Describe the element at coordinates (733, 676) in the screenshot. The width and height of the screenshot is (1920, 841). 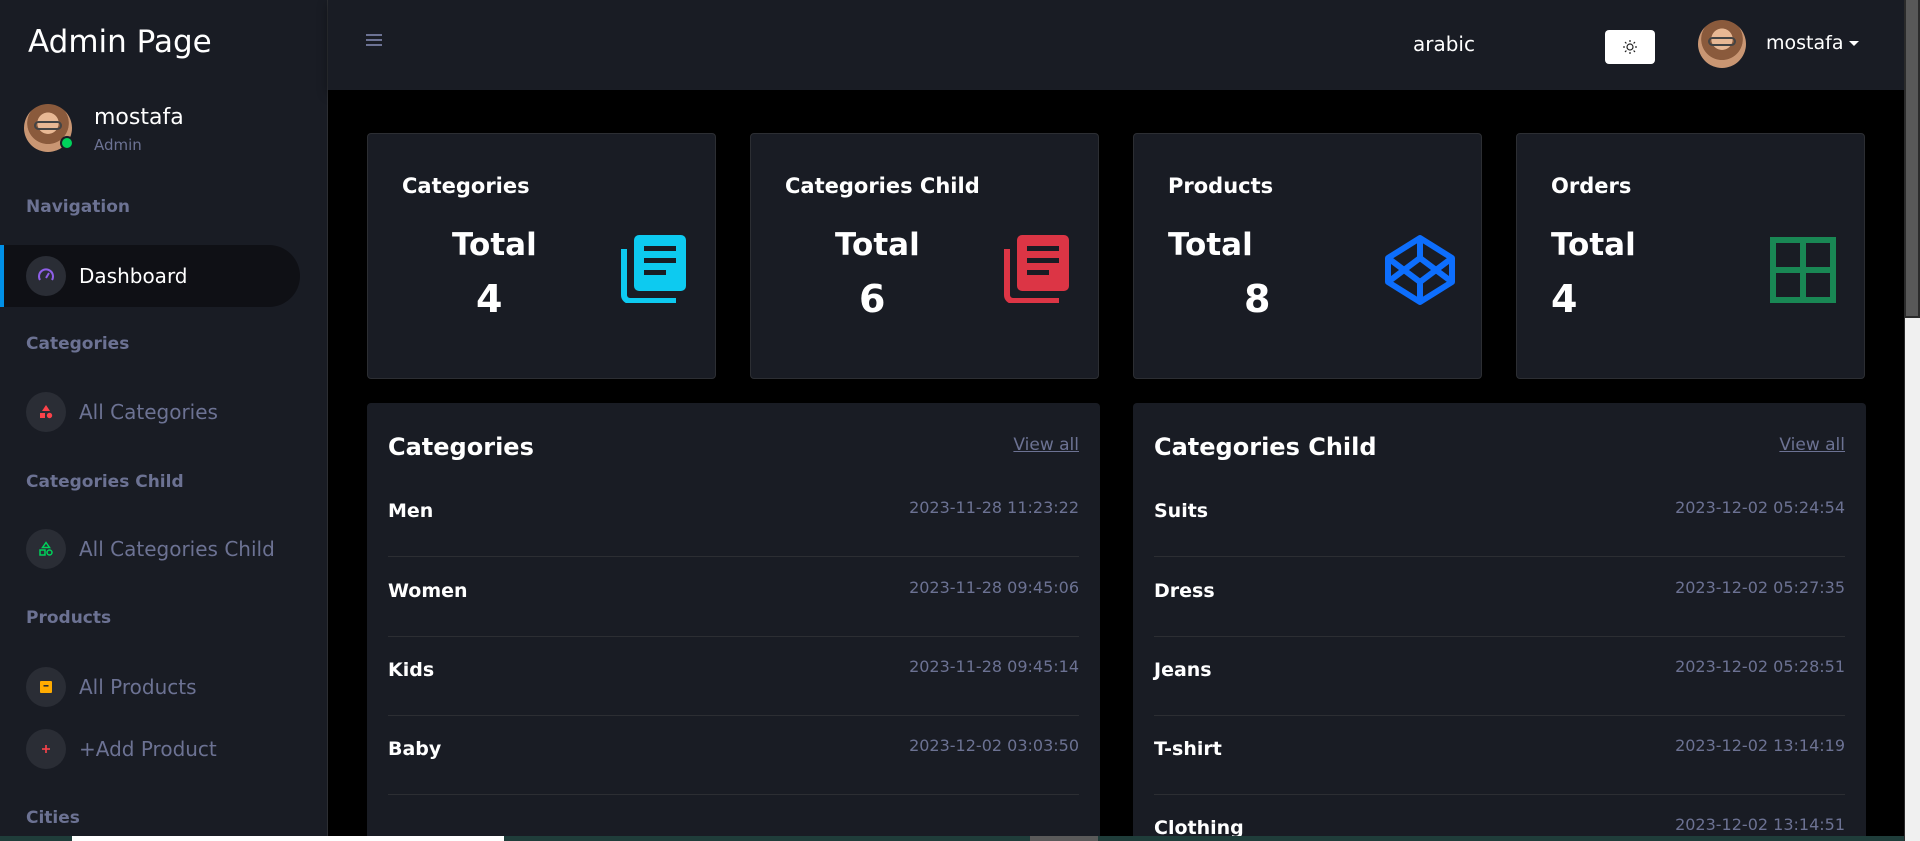
I see `list-item: Kids 2023-11-28 09:45:14` at that location.